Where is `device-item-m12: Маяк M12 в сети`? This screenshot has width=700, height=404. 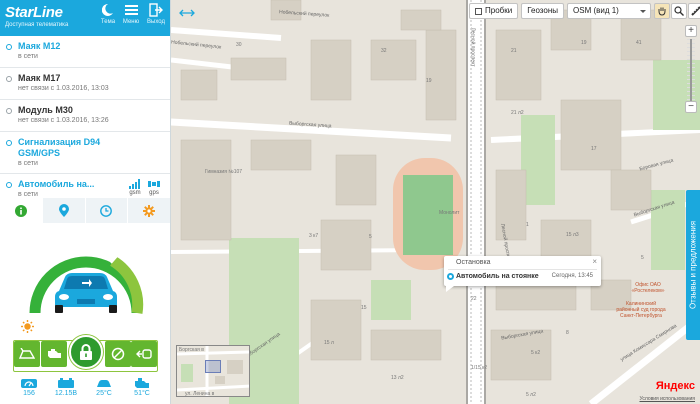 device-item-m12: Маяк M12 в сети is located at coordinates (85, 52).